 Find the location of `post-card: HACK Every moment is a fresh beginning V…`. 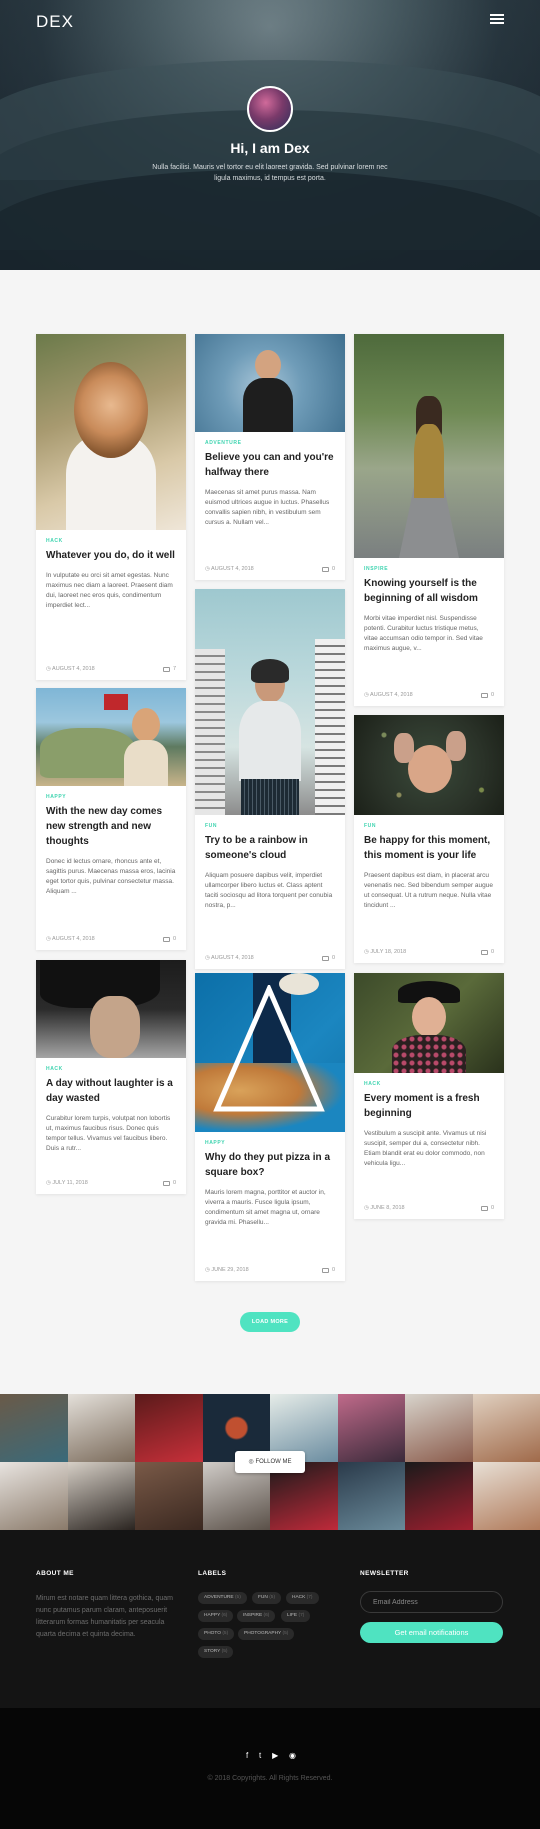

post-card: HACK Every moment is a fresh beginning V… is located at coordinates (429, 1096).